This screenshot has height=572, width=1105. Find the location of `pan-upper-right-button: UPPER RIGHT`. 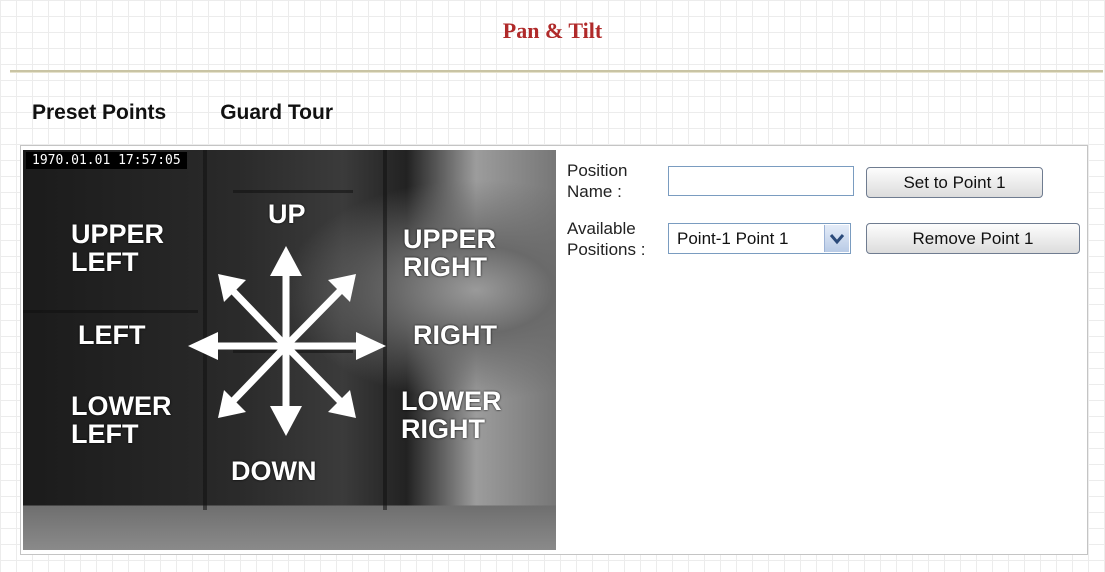

pan-upper-right-button: UPPER RIGHT is located at coordinates (449, 253).